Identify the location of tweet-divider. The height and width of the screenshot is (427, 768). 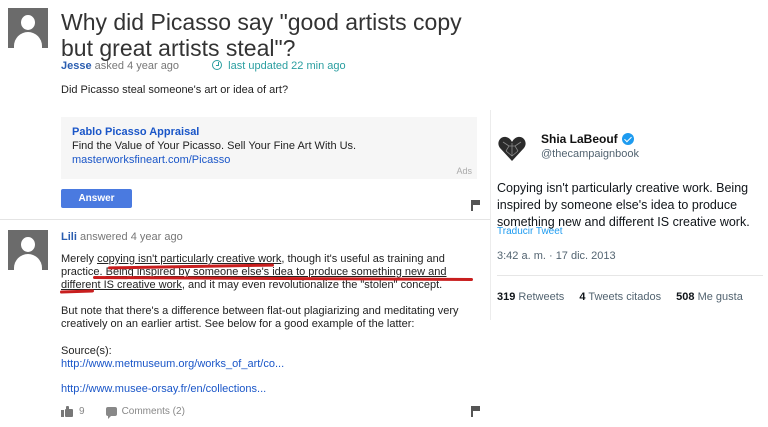
(630, 275).